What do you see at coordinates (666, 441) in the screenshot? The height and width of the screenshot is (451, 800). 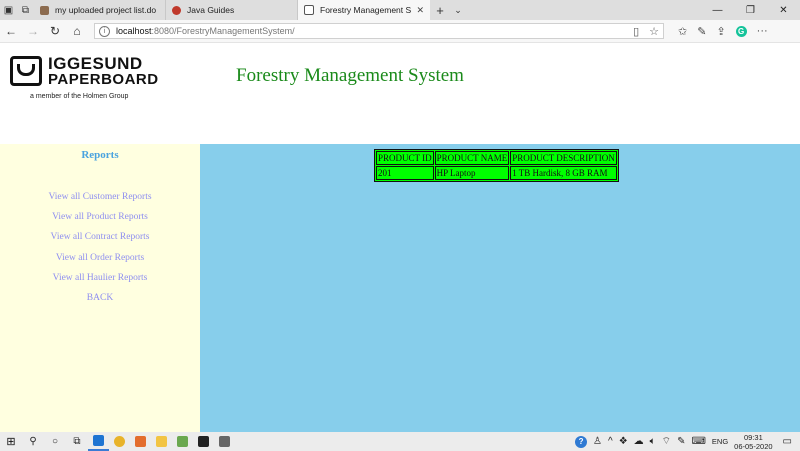 I see `network-icon: ⌔` at bounding box center [666, 441].